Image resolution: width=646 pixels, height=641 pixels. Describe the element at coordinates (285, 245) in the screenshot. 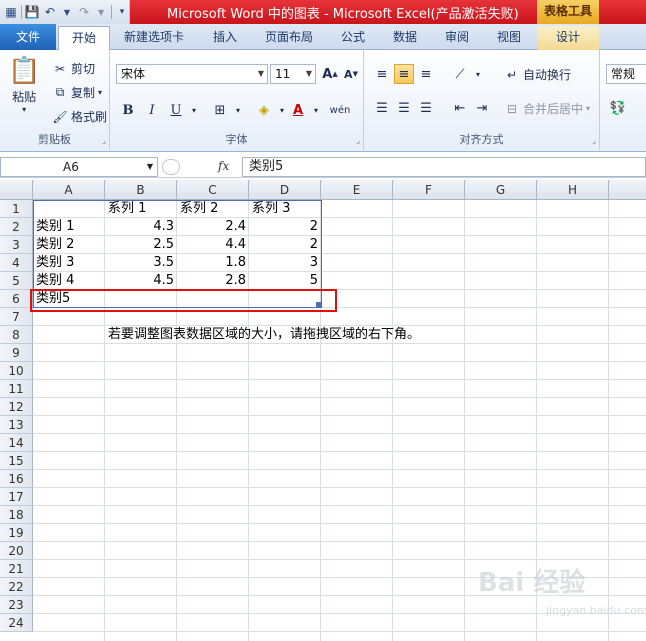

I see `cell-d3: 2` at that location.